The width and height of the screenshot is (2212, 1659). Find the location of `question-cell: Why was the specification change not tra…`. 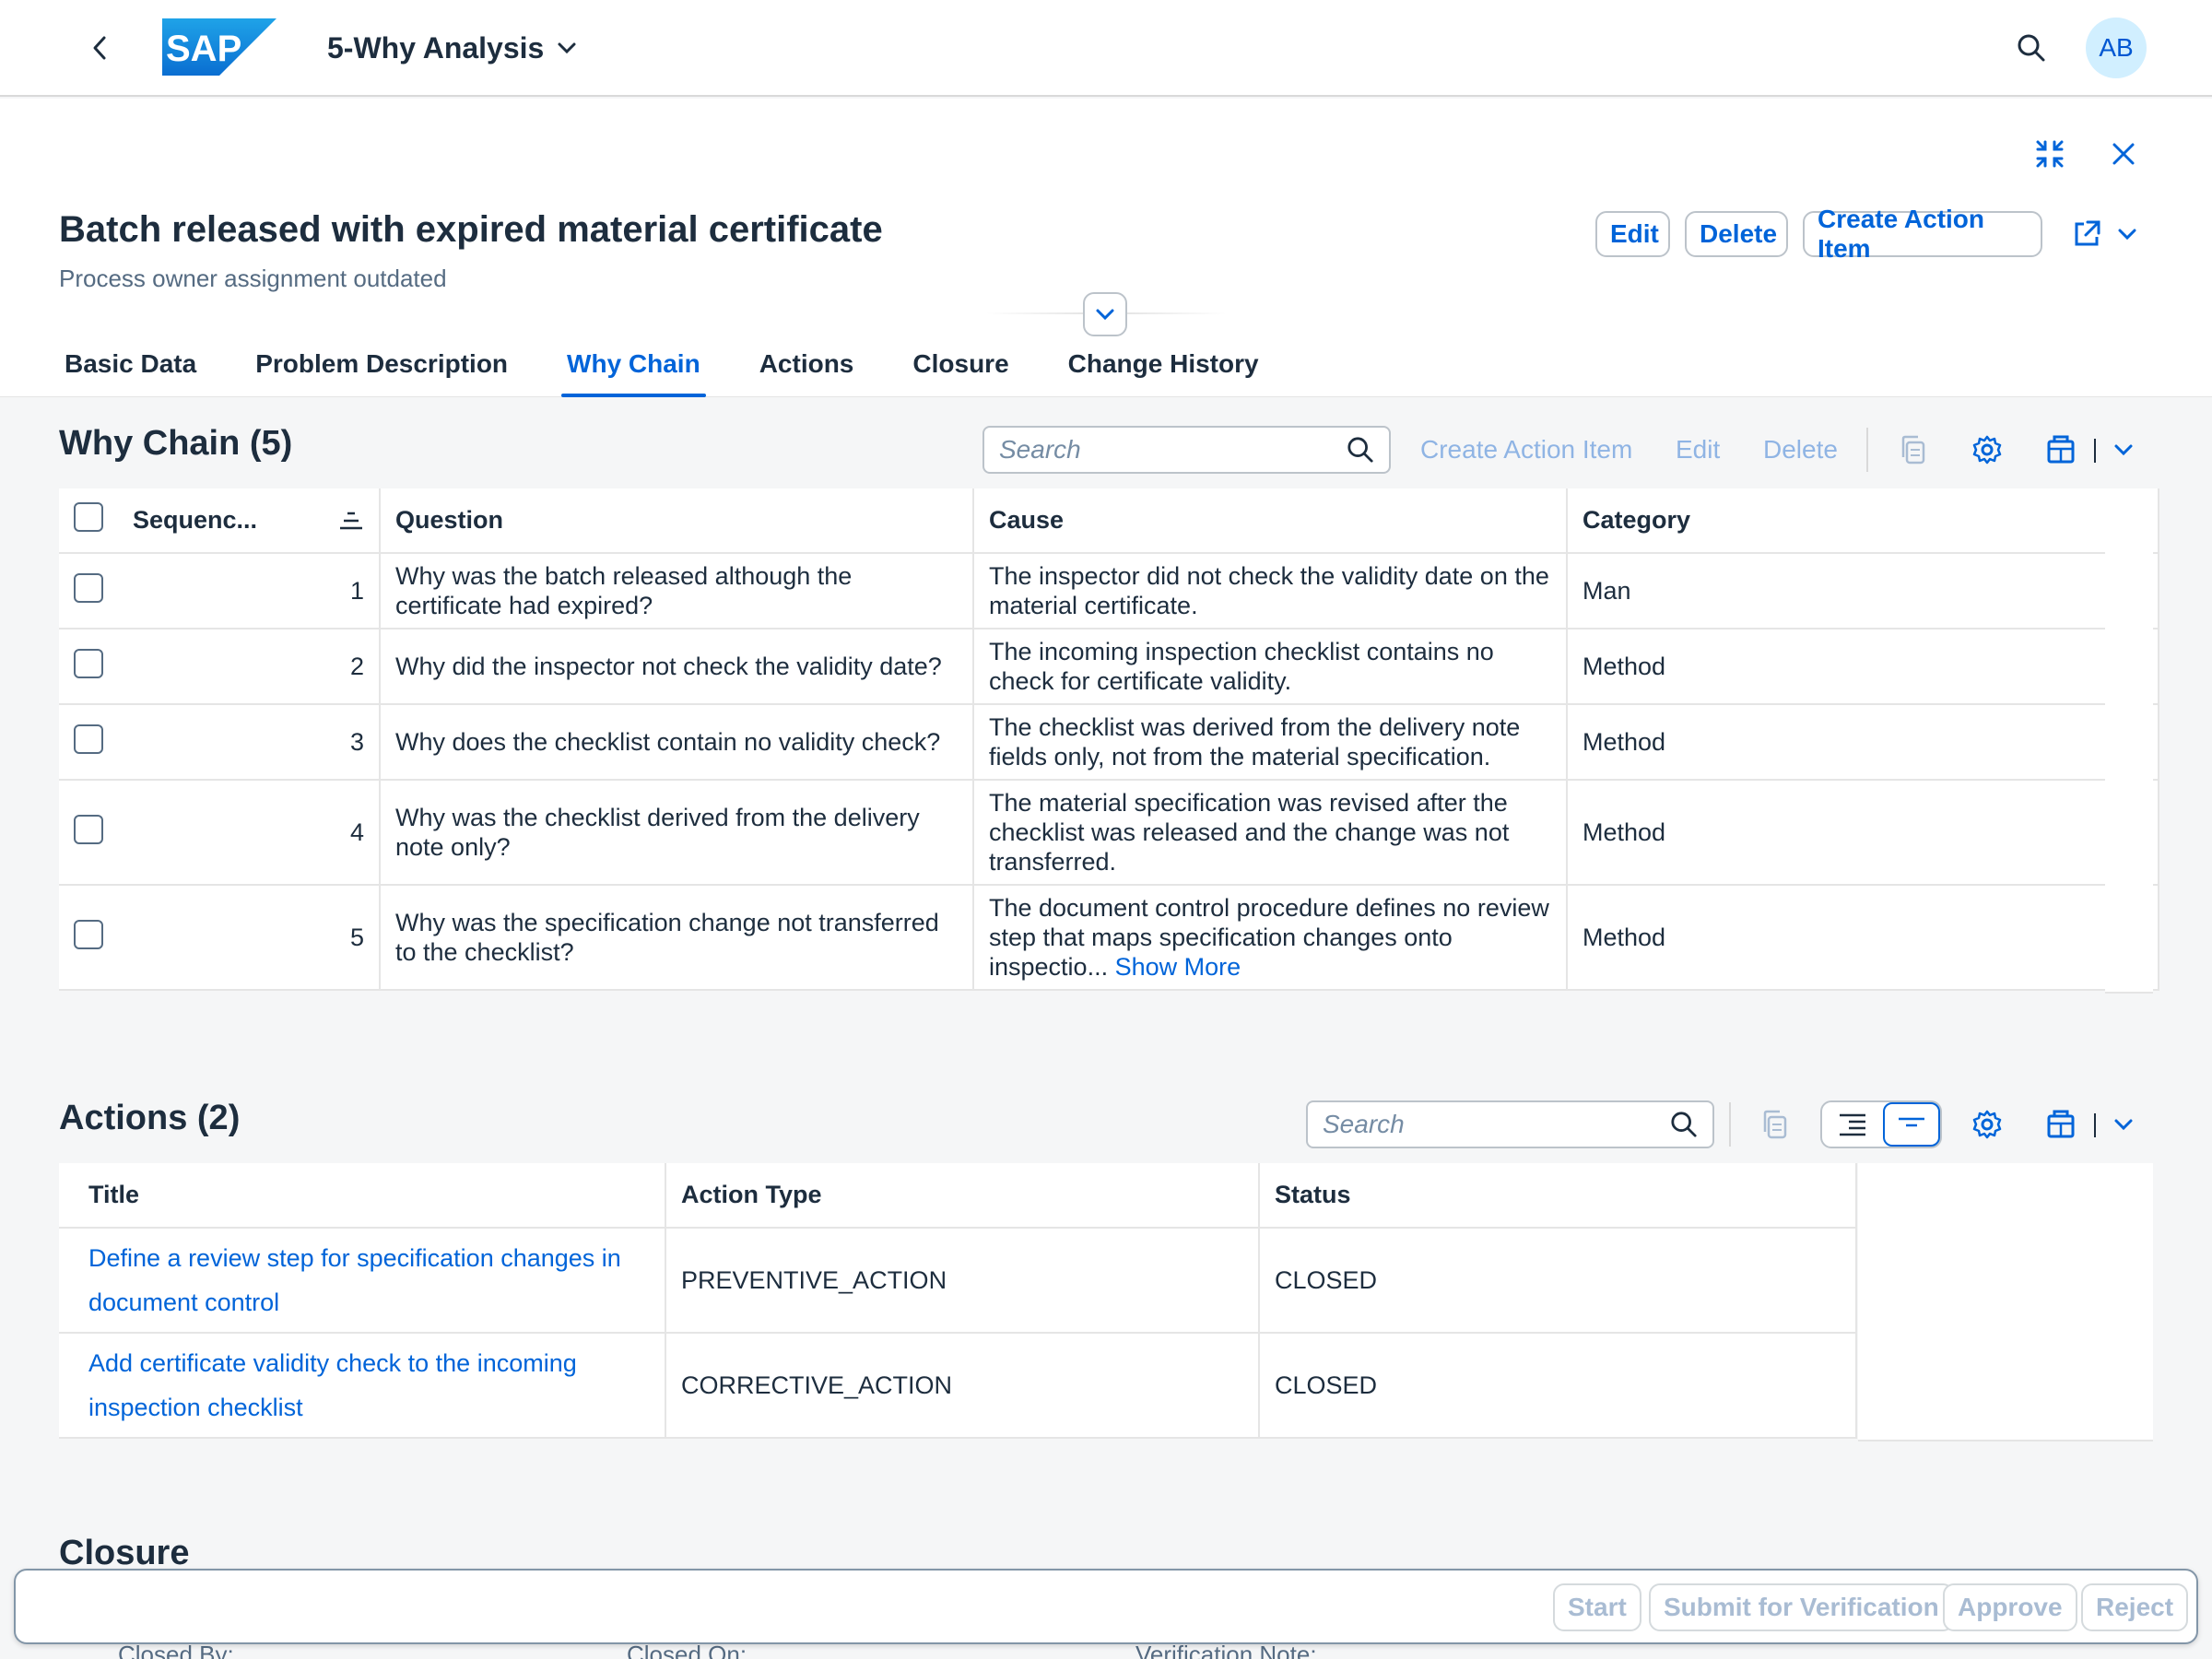

question-cell: Why was the specification change not tra… is located at coordinates (677, 938).